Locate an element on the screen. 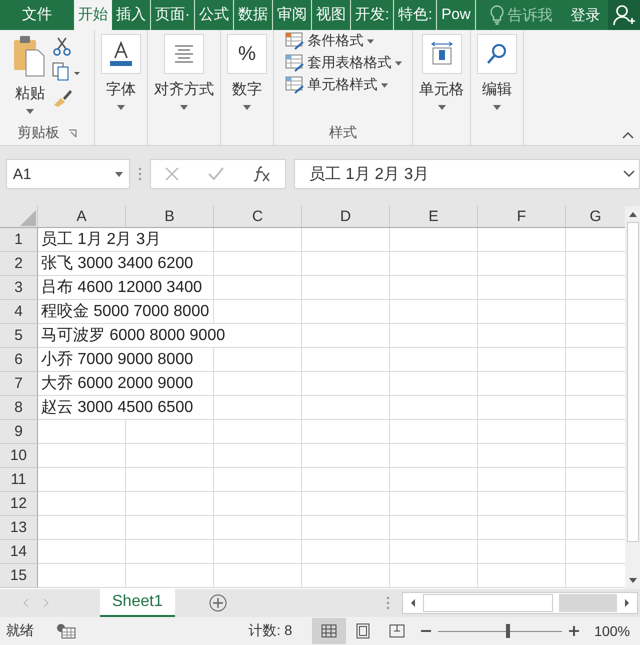 The width and height of the screenshot is (640, 645). normal-view-button is located at coordinates (329, 631).